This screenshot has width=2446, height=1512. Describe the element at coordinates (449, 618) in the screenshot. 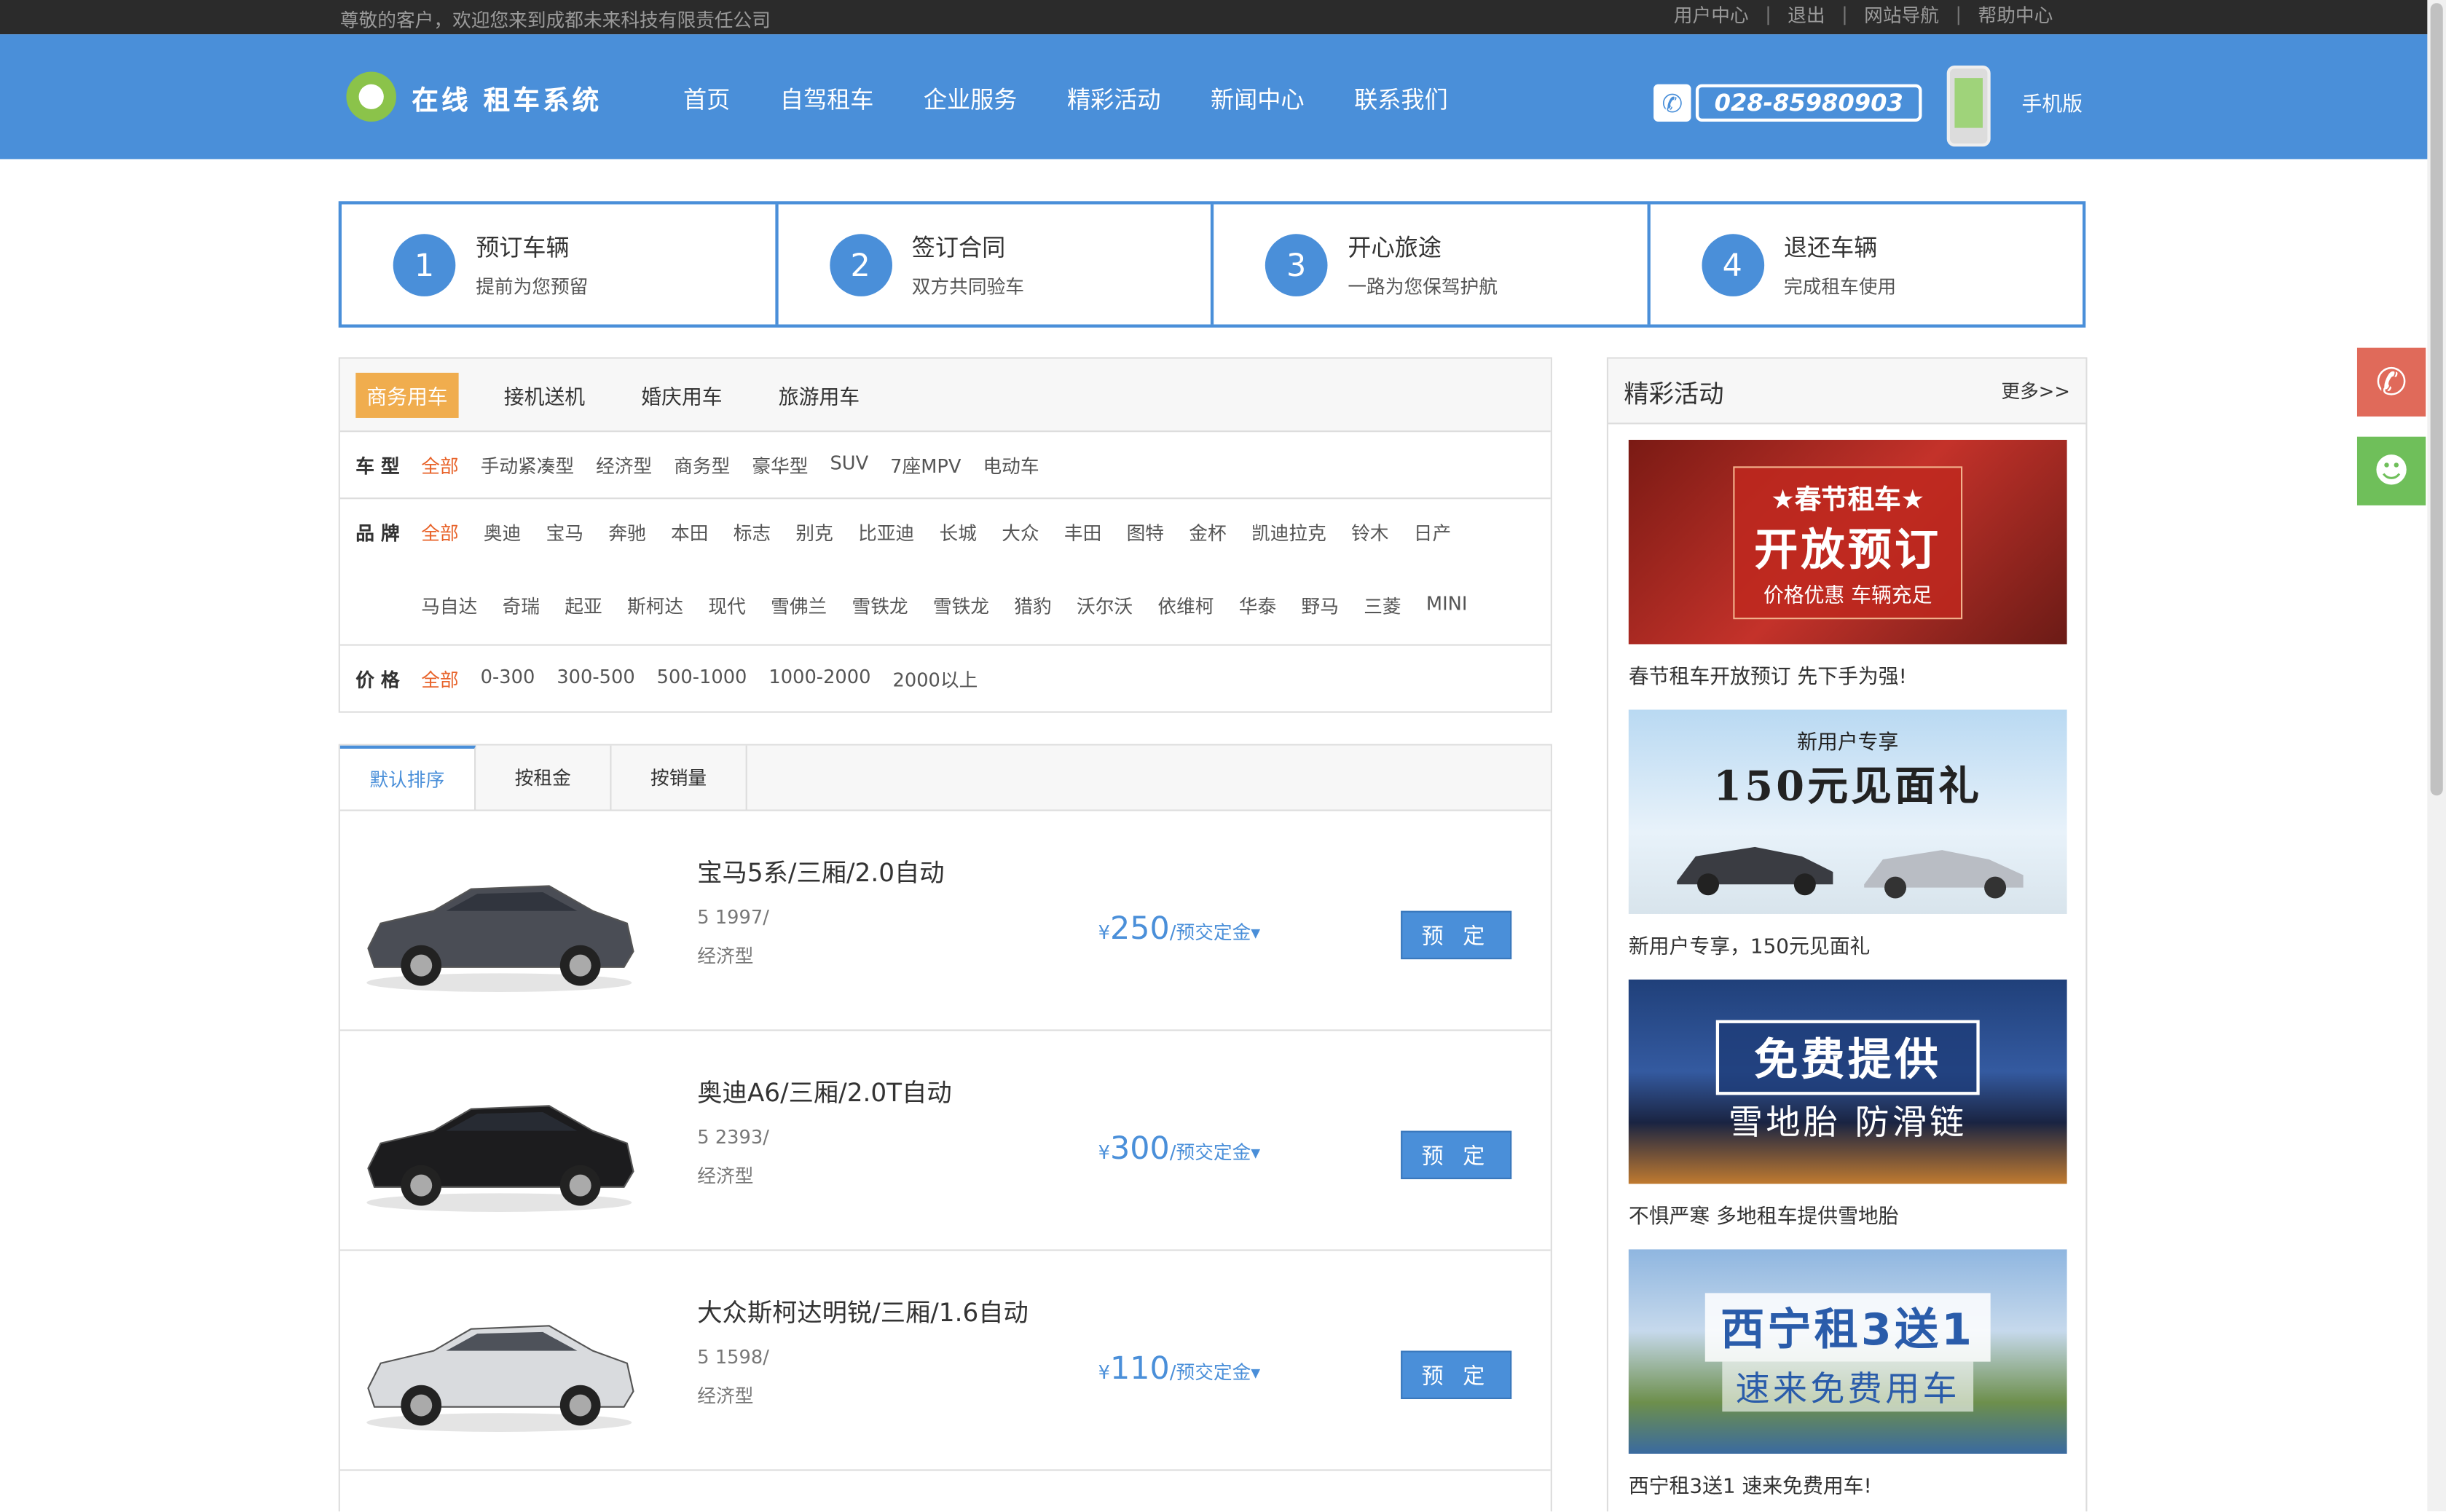

I see `filter-brand-option: 马自达` at that location.